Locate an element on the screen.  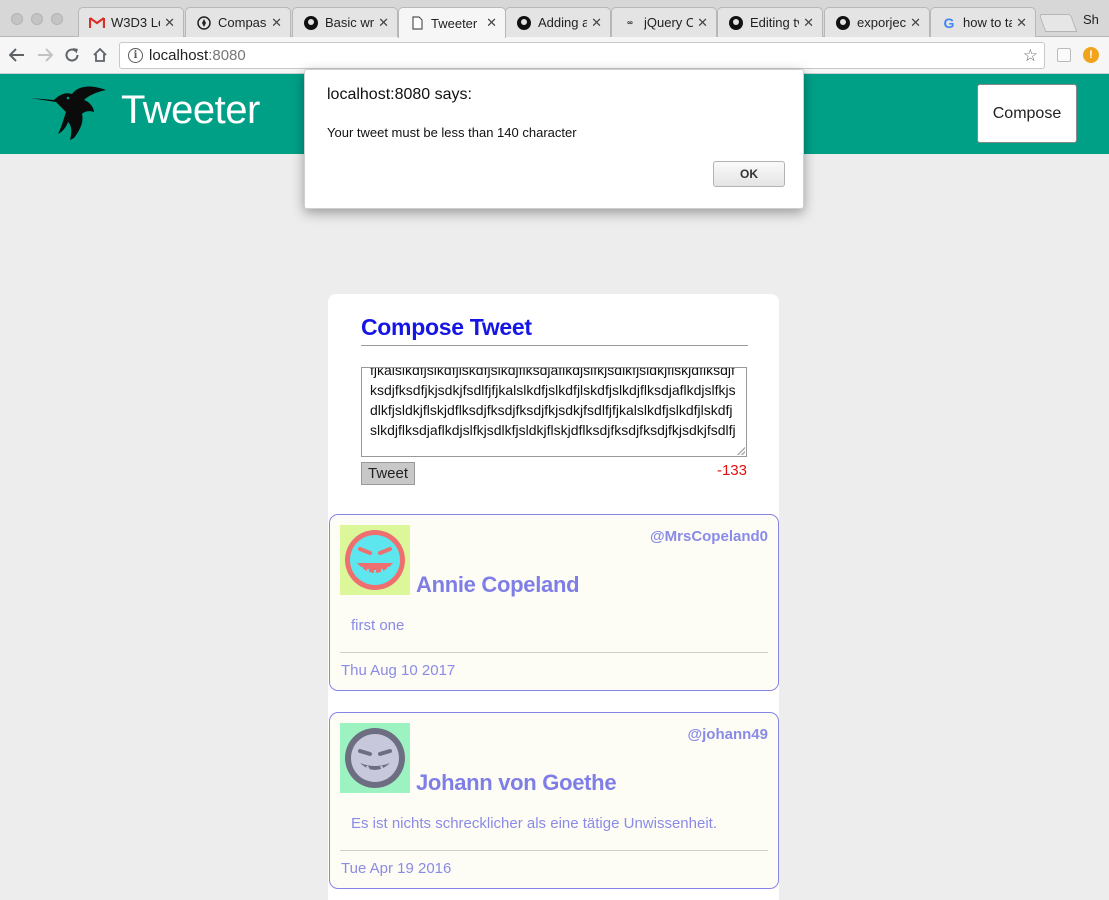
tab-title: jQuery Cl is located at coordinates (669, 22).